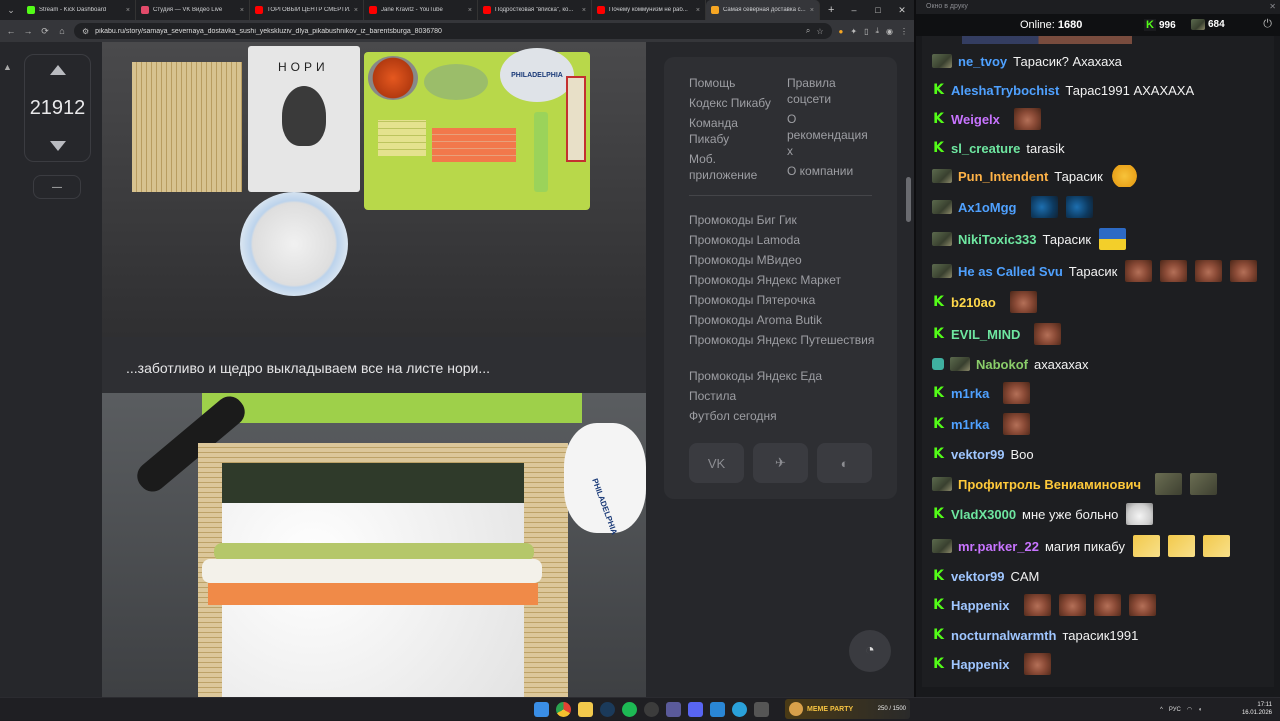  I want to click on chat-username: Nabokof, so click(1002, 364).